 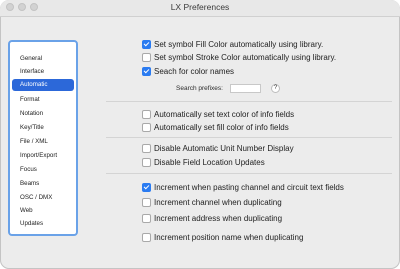 What do you see at coordinates (224, 148) in the screenshot?
I see `disable-unit-number-label: Disable Automatic Unit Number Display` at bounding box center [224, 148].